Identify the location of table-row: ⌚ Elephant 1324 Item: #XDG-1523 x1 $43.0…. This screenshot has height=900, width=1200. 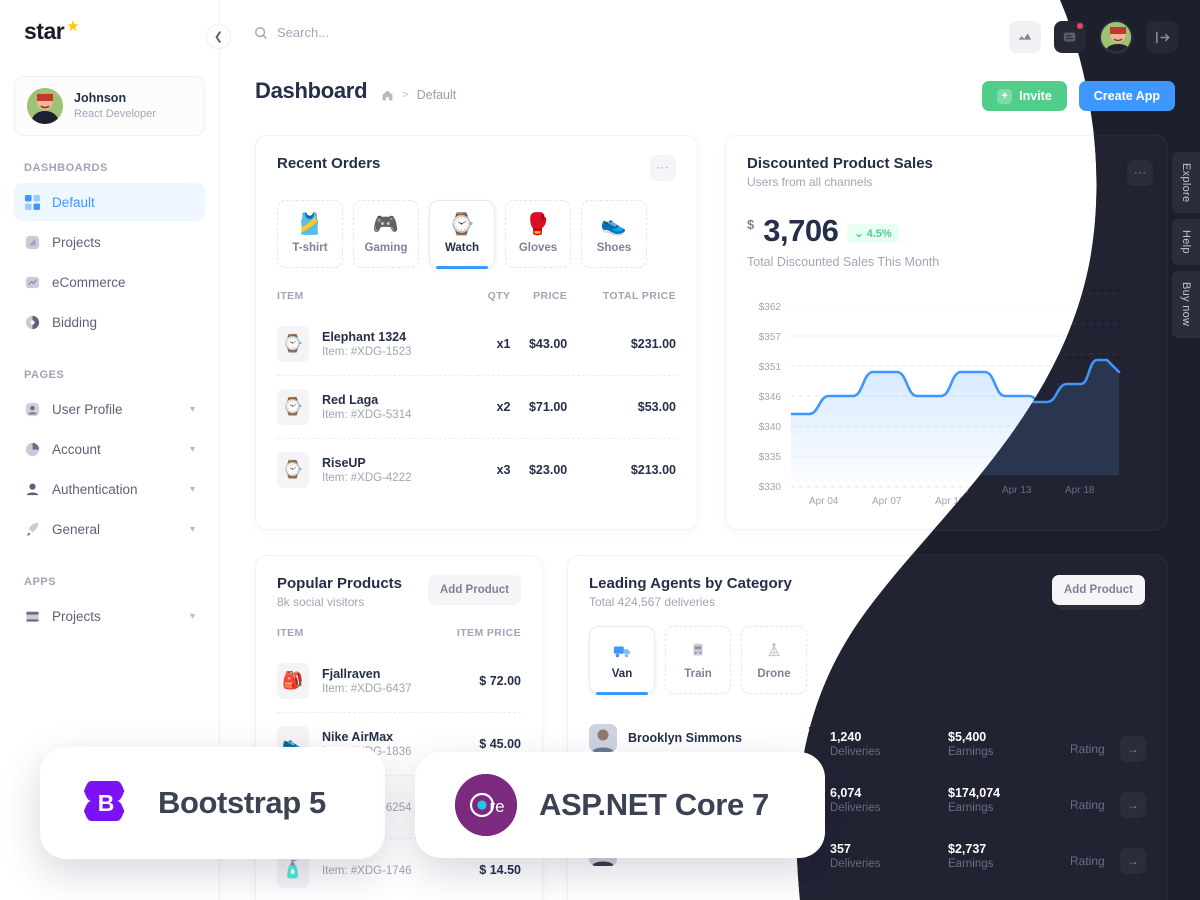
(476, 344).